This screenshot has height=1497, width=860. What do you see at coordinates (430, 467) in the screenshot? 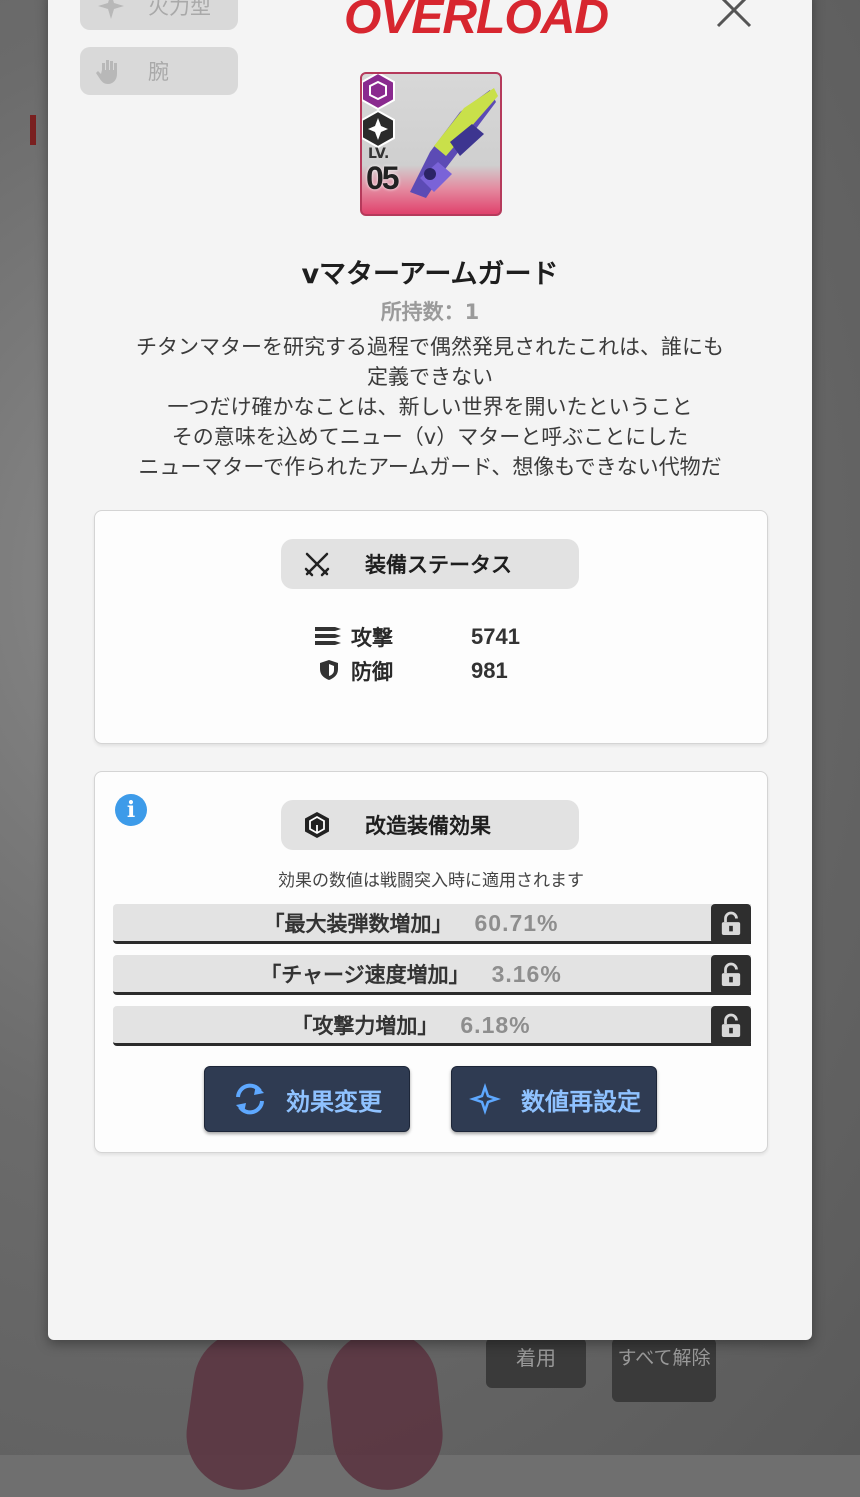
I see `description-line: ニューマターで作られたアームガード、想像もできない代物だ` at bounding box center [430, 467].